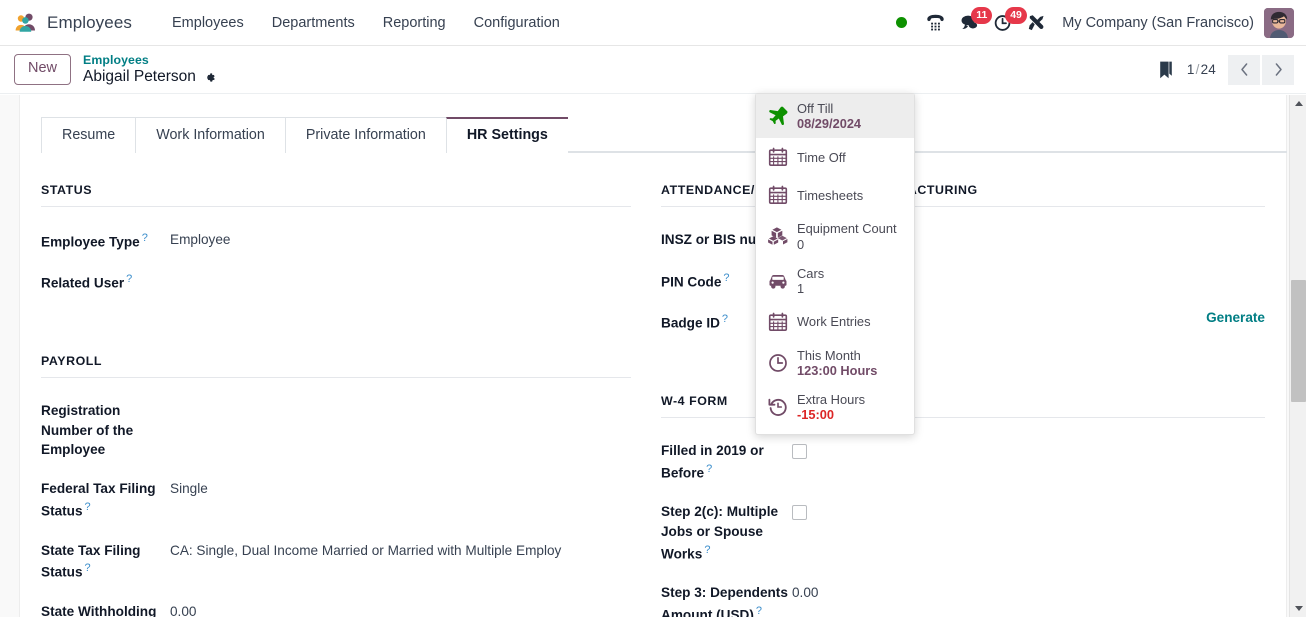  Describe the element at coordinates (313, 23) in the screenshot. I see `menu-item-departments: Departments` at that location.